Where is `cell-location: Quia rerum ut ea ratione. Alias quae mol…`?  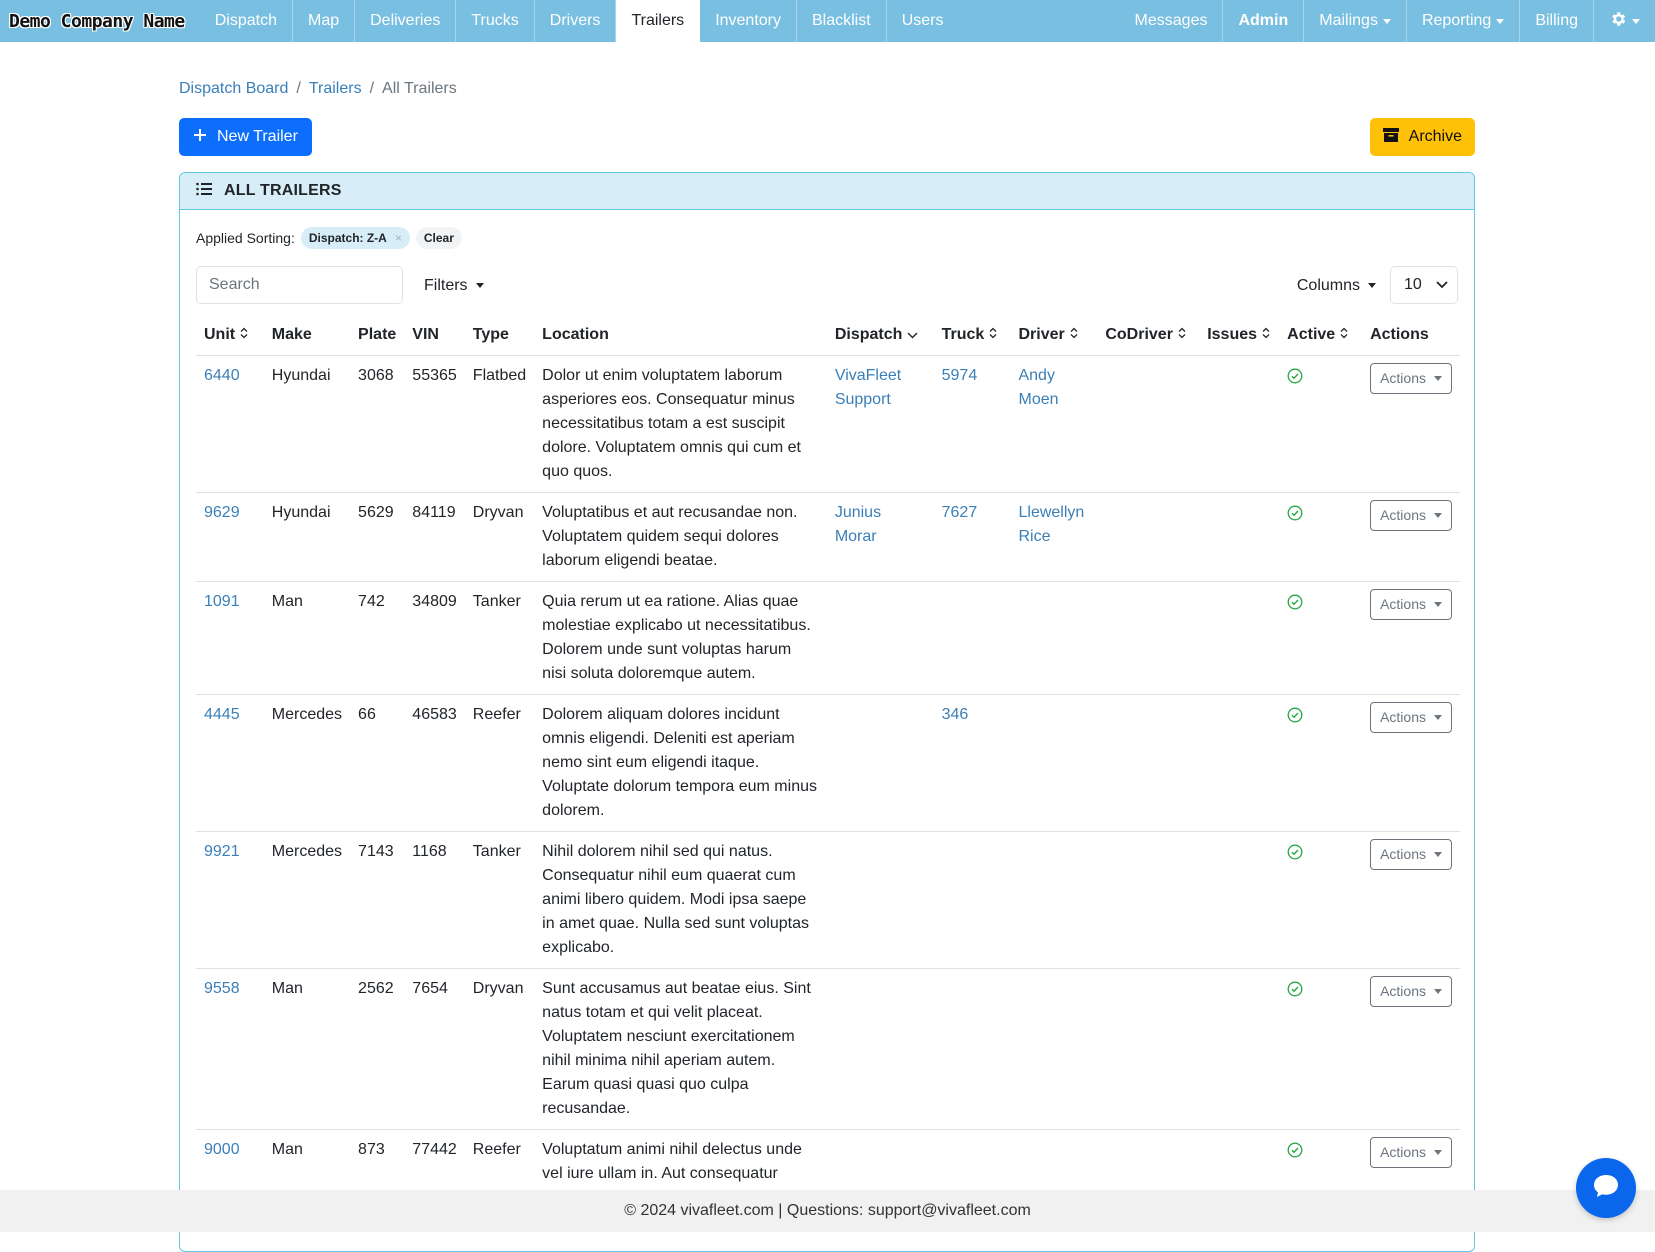
cell-location: Quia rerum ut ea ratione. Alias quae mol… is located at coordinates (680, 638).